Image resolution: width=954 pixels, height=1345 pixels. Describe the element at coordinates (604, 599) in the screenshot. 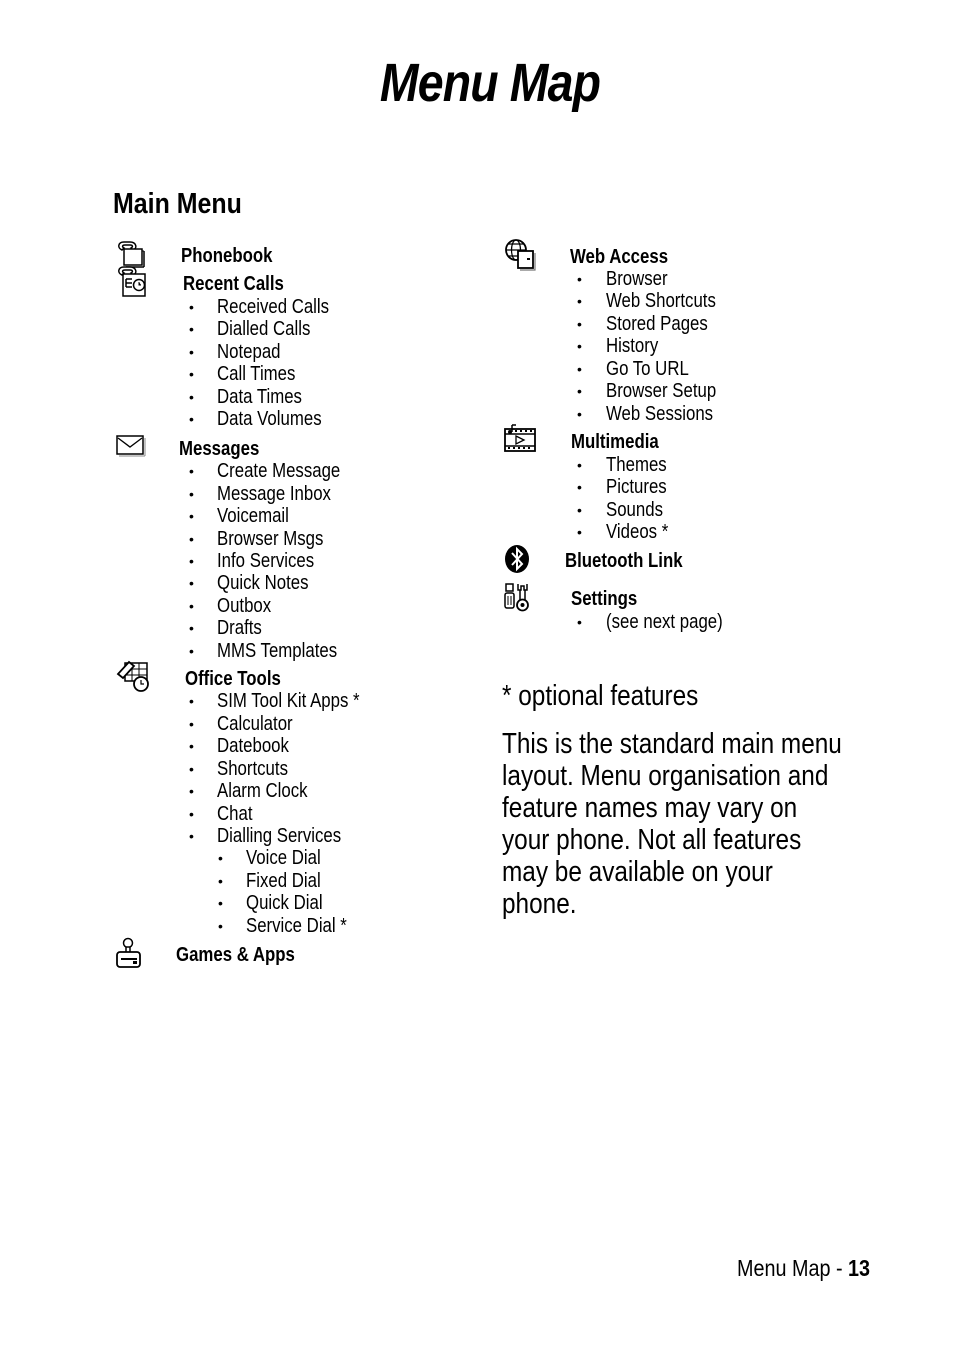

I see `menu-settings: Settings` at that location.